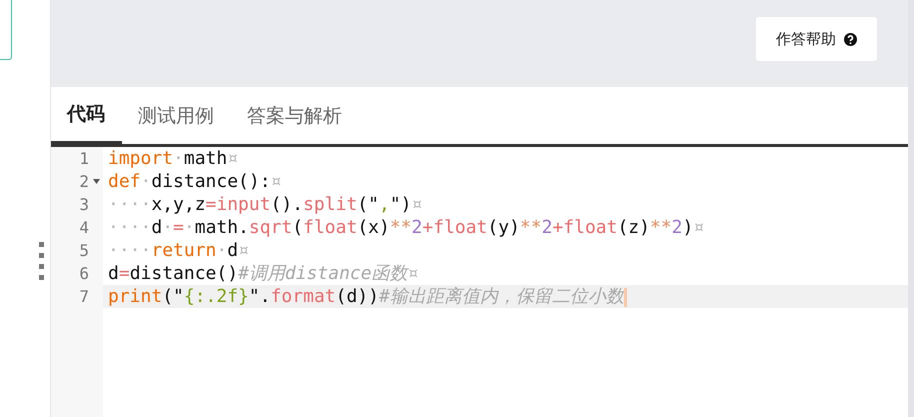  I want to click on tab: 测试用例, so click(176, 115).